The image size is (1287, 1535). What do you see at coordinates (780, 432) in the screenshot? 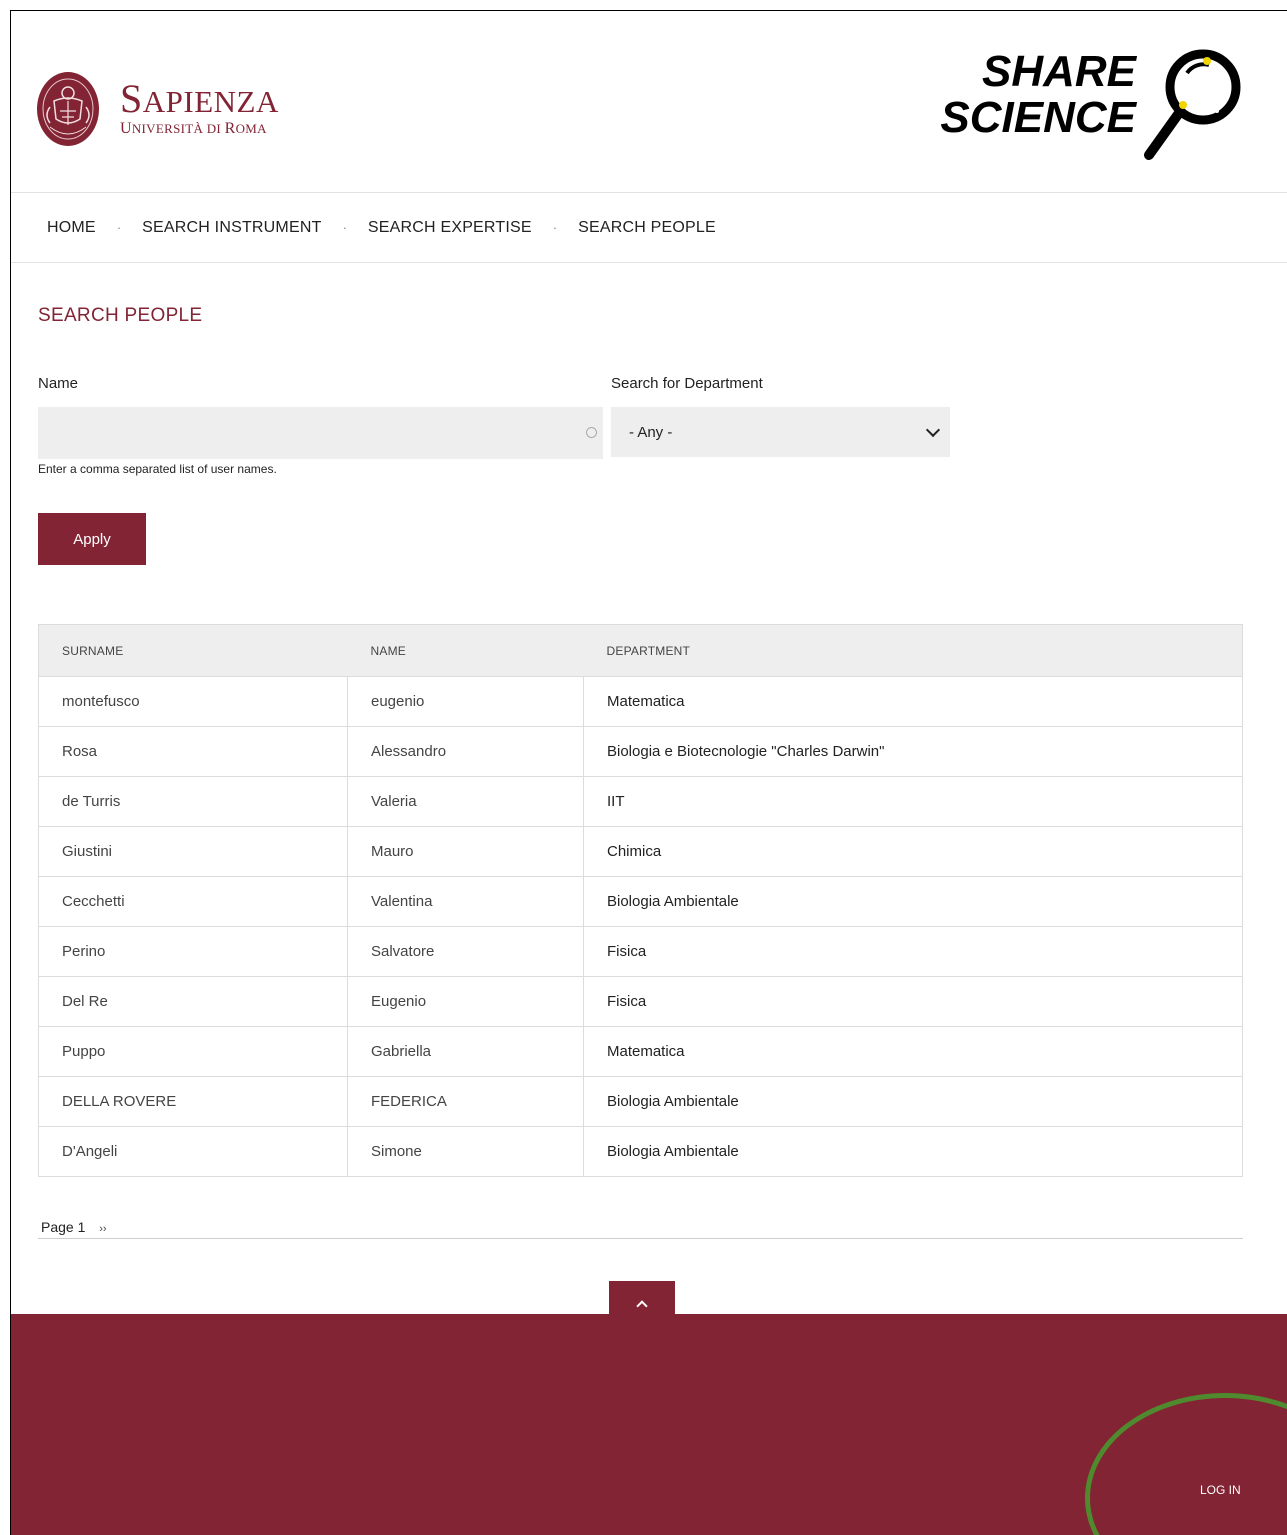
I see `department-select: - Any -` at bounding box center [780, 432].